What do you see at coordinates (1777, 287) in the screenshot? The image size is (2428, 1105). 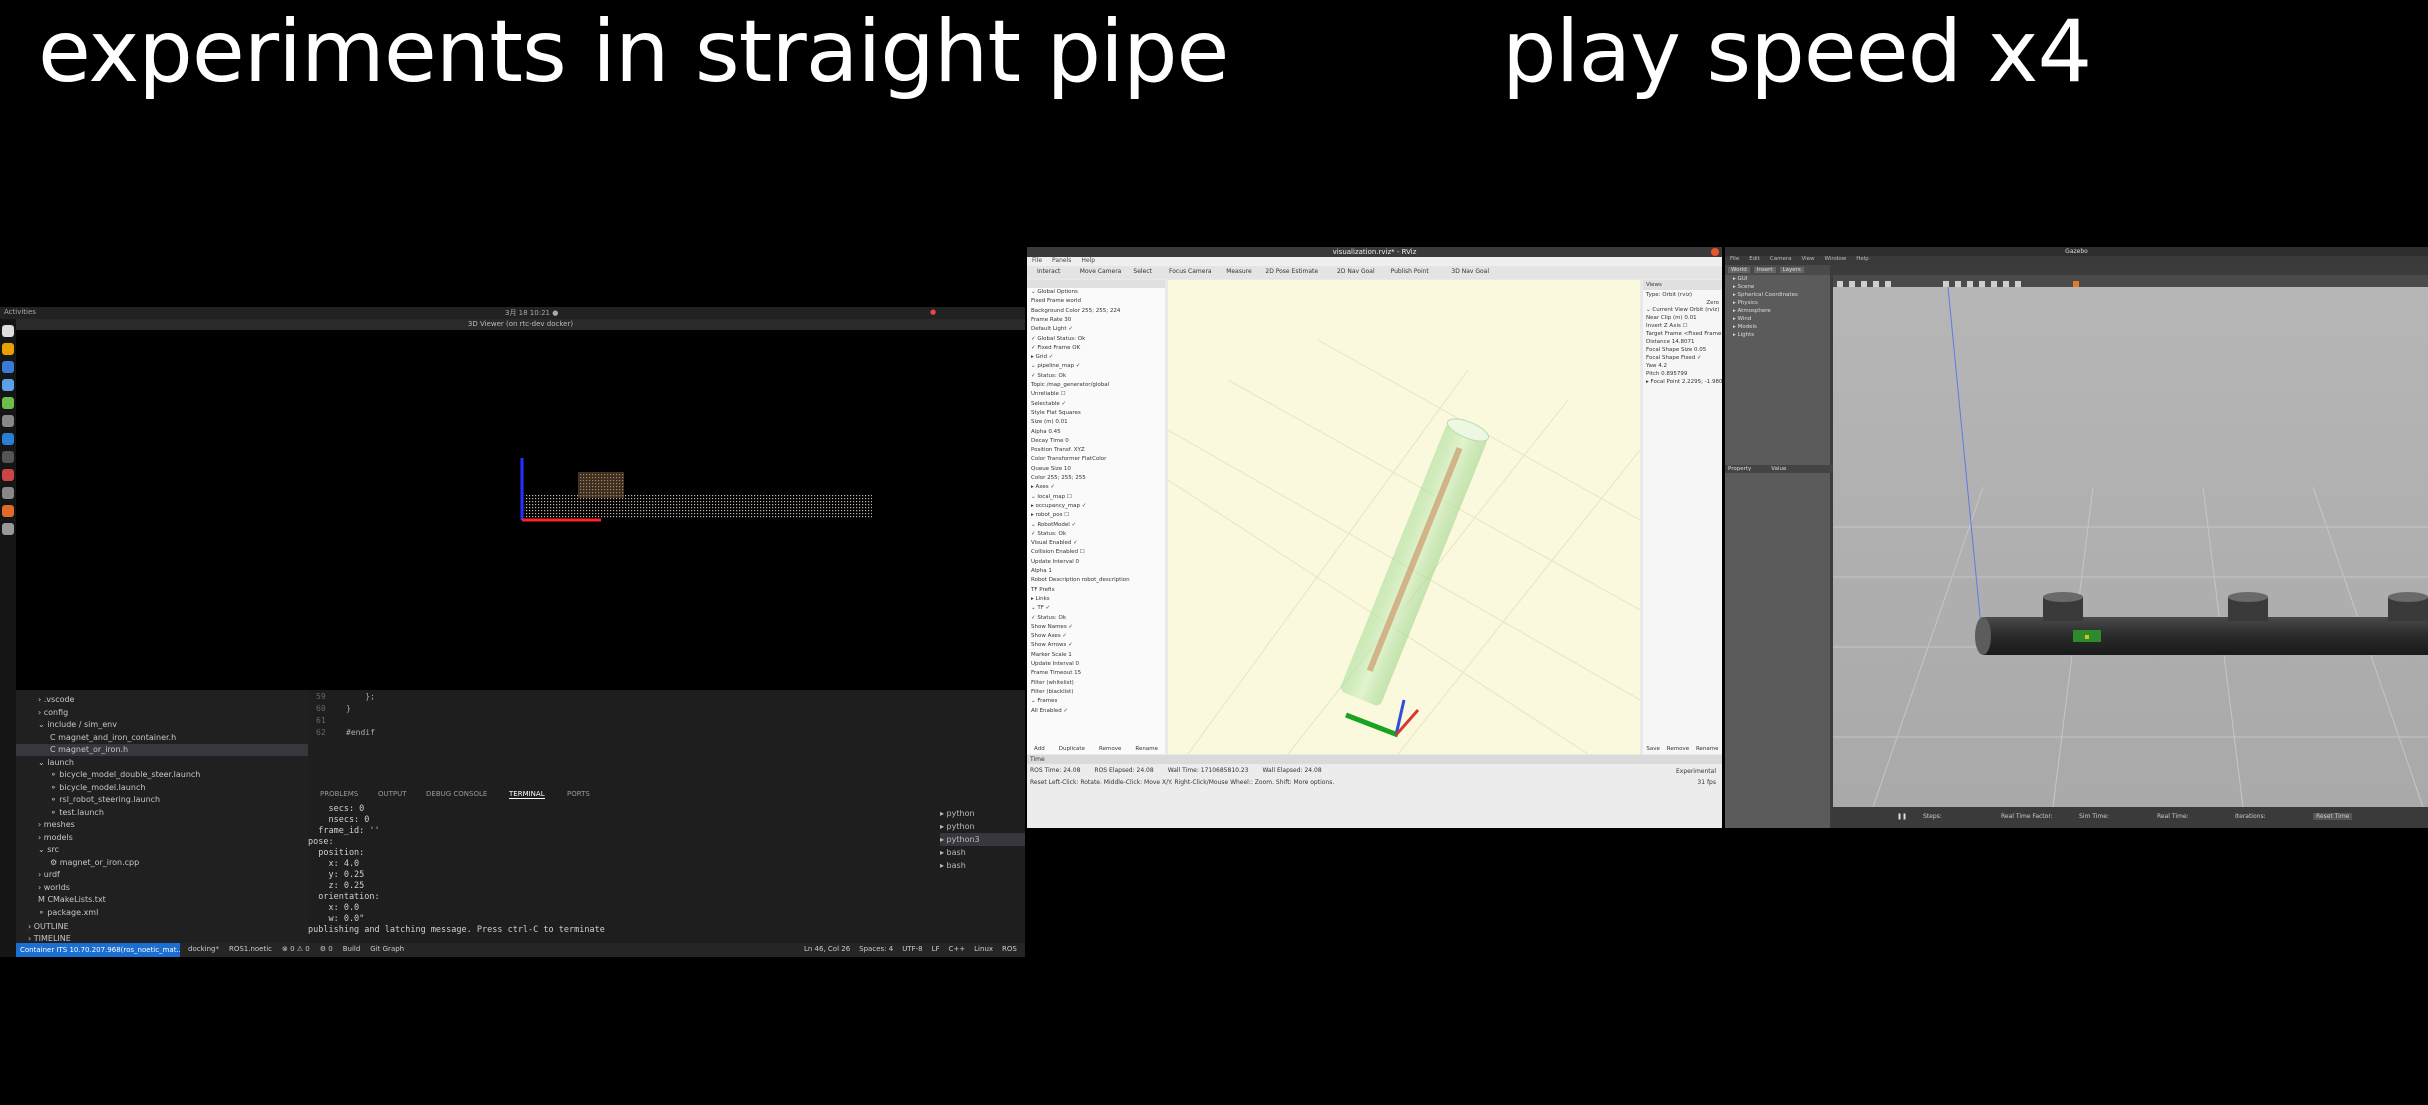 I see `world-tree-item: ▸ Scene` at bounding box center [1777, 287].